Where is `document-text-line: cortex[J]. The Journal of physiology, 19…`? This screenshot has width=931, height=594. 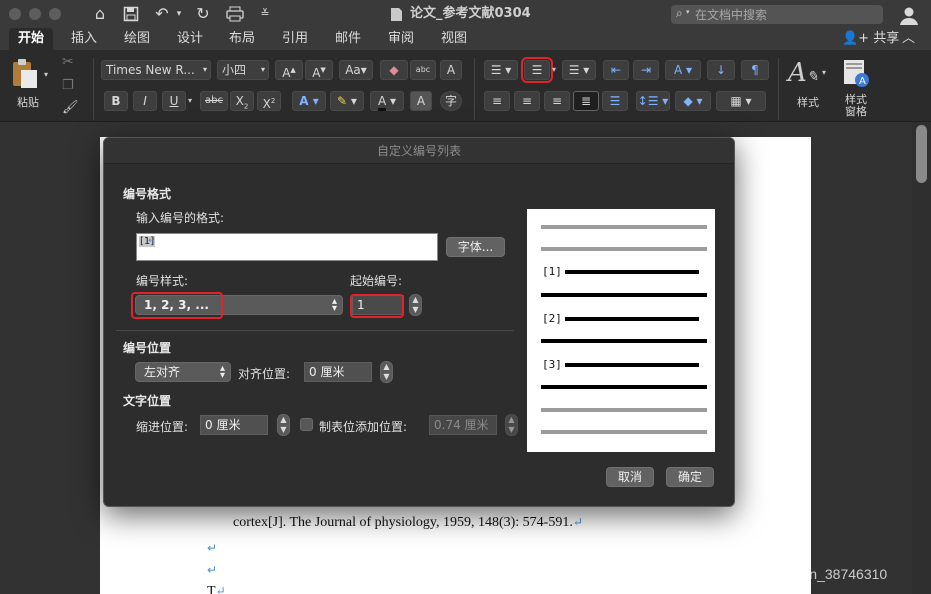 document-text-line: cortex[J]. The Journal of physiology, 19… is located at coordinates (408, 523).